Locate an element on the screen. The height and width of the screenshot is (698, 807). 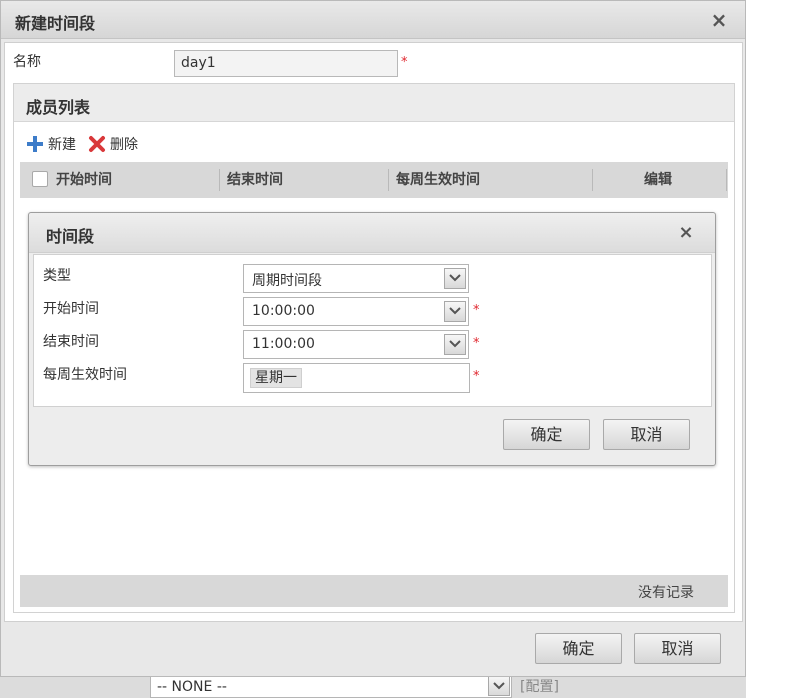
start-time-select: 10:00:00 is located at coordinates (356, 311).